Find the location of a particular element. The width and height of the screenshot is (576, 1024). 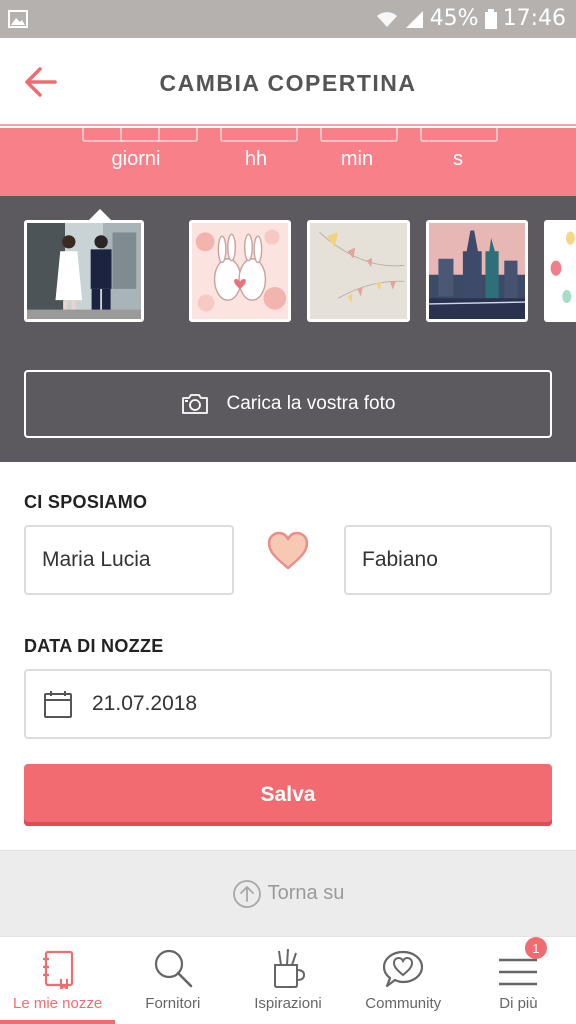

partner1-name-field: Maria Lucia is located at coordinates (129, 560).